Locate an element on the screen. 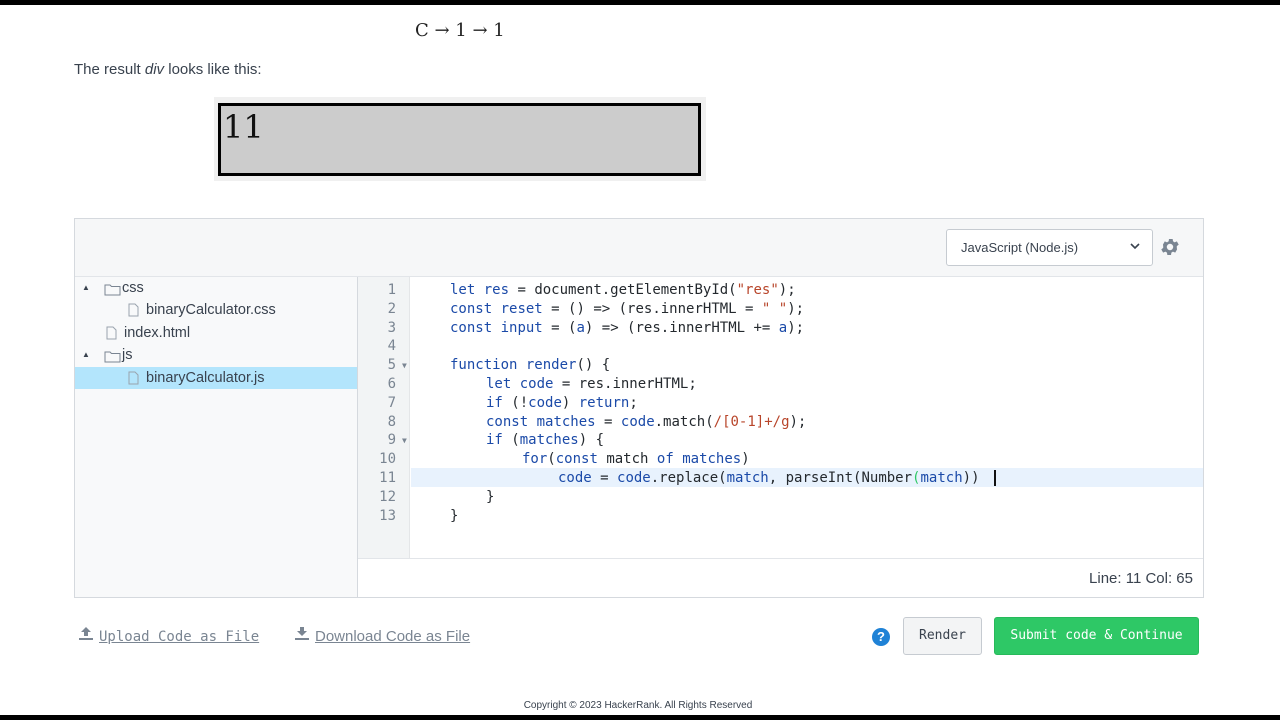 This screenshot has width=1280, height=720. render-button: Render is located at coordinates (942, 636).